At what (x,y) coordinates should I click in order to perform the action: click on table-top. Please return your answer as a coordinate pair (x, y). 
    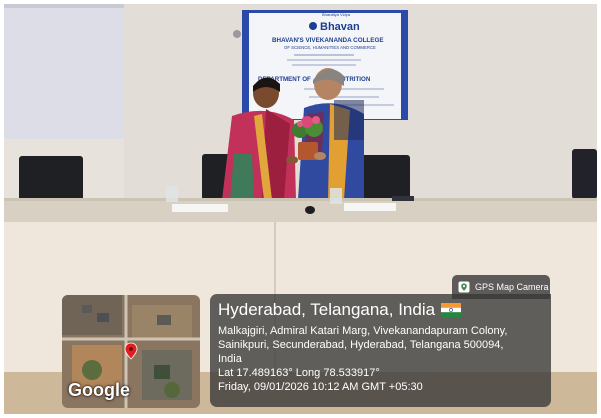
    Looking at the image, I should click on (300, 210).